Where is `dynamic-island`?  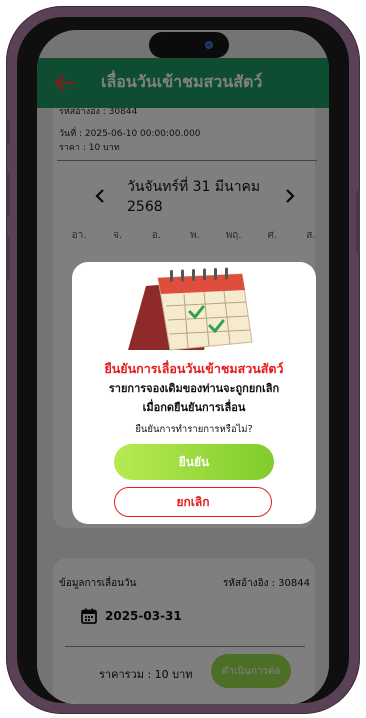 dynamic-island is located at coordinates (189, 45).